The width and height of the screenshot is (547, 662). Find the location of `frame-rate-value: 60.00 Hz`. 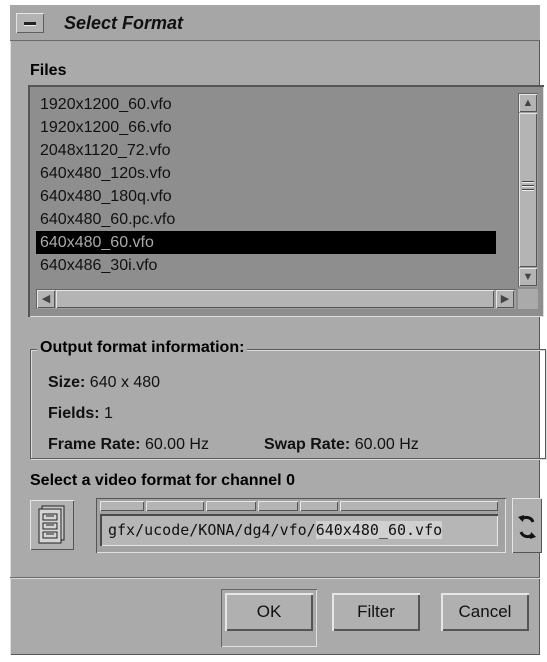

frame-rate-value: 60.00 Hz is located at coordinates (176, 444).